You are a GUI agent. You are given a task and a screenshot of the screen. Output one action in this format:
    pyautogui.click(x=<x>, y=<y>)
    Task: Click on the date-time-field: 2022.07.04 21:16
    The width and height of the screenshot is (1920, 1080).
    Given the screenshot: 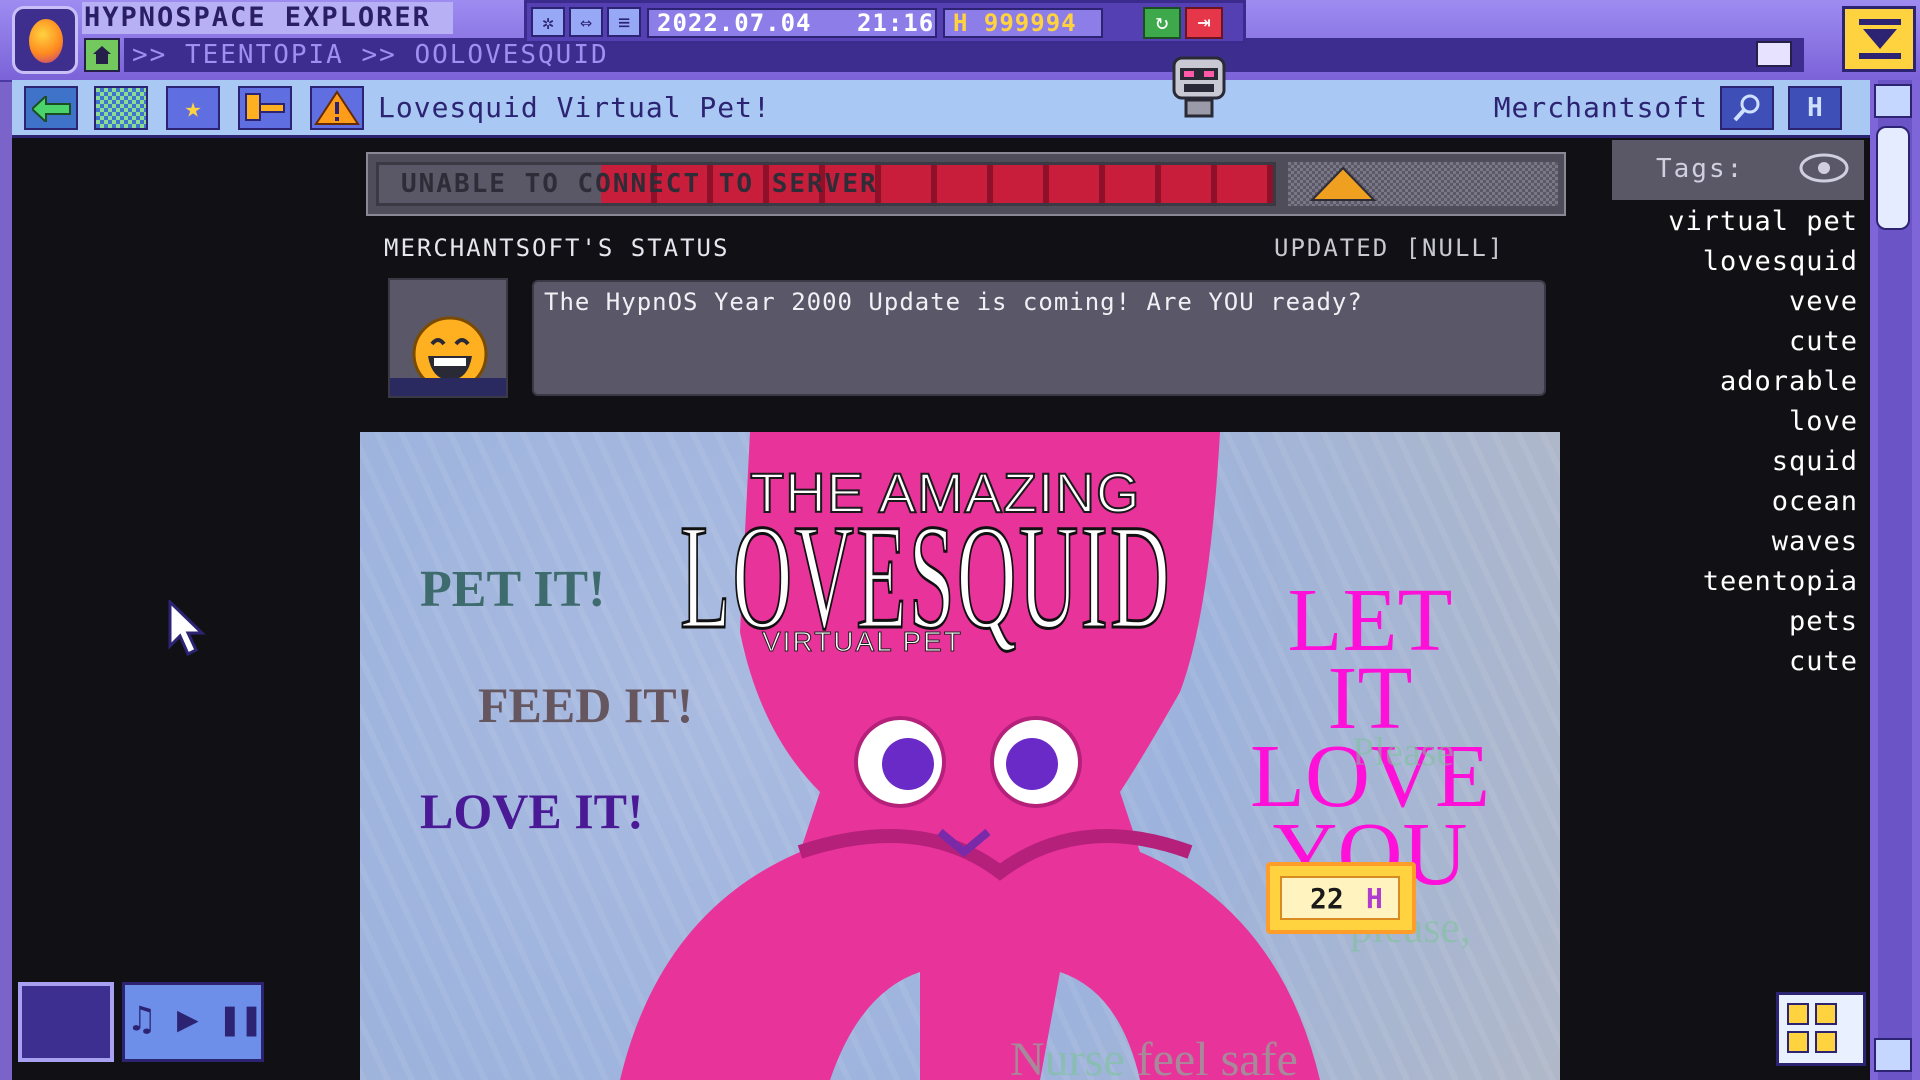 What is the action you would take?
    pyautogui.click(x=792, y=23)
    